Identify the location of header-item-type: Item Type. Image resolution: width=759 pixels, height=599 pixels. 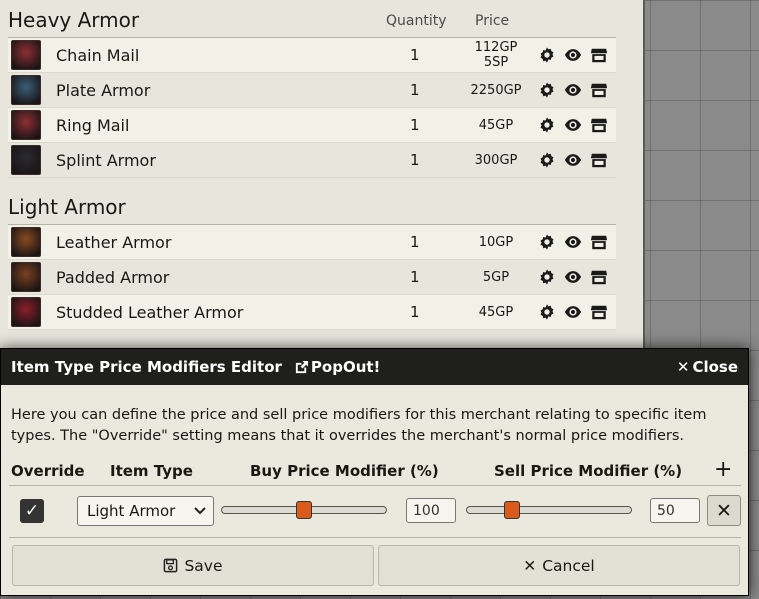
(151, 471).